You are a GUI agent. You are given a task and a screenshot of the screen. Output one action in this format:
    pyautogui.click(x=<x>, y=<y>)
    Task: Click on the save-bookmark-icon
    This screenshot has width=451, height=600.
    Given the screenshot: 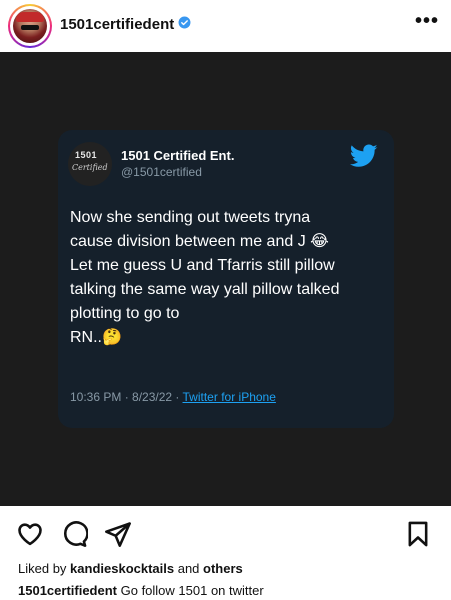 What is the action you would take?
    pyautogui.click(x=418, y=534)
    